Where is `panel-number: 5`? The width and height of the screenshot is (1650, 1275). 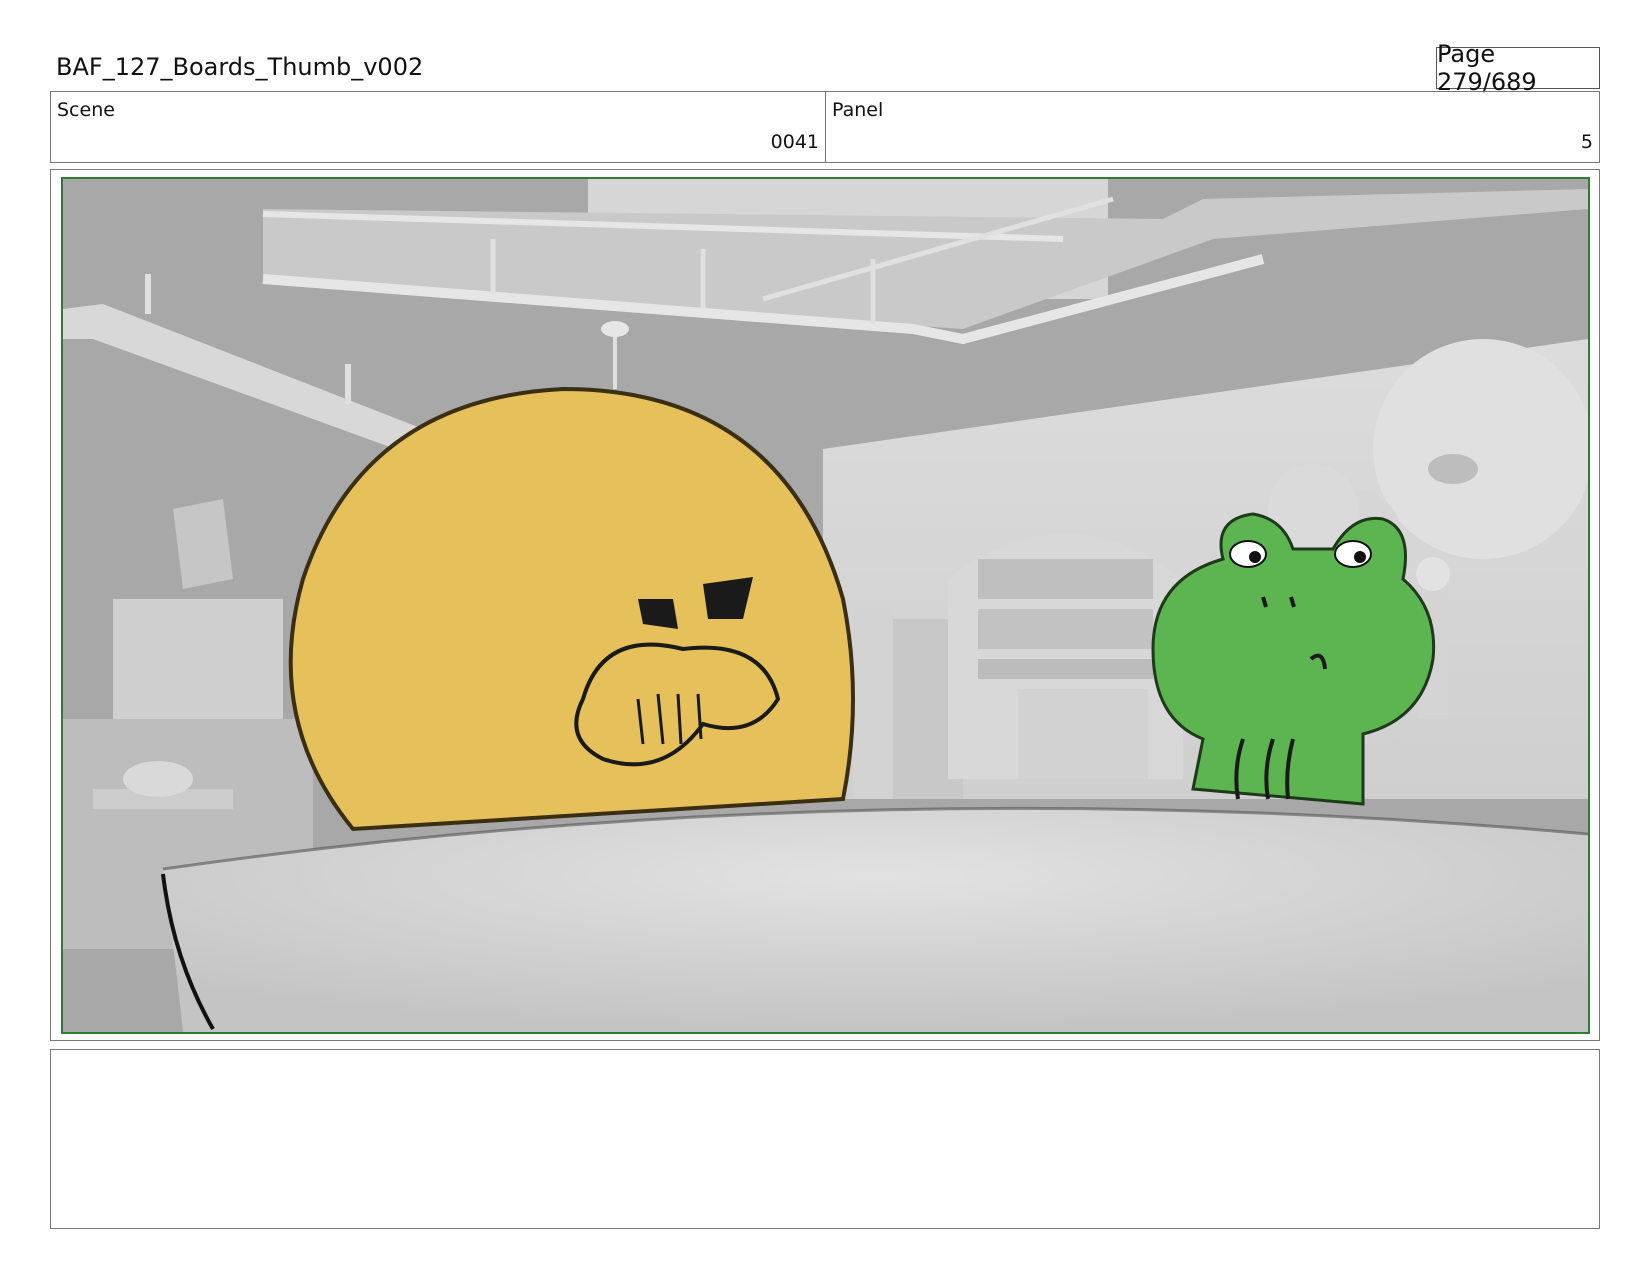 panel-number: 5 is located at coordinates (1586, 142).